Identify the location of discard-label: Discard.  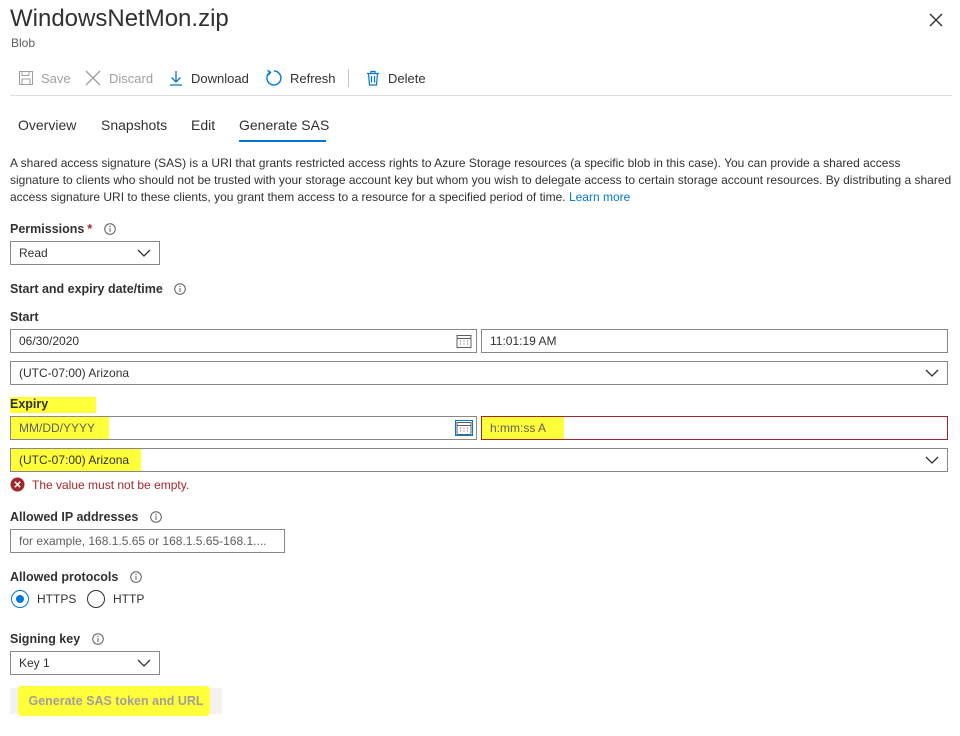
(131, 78).